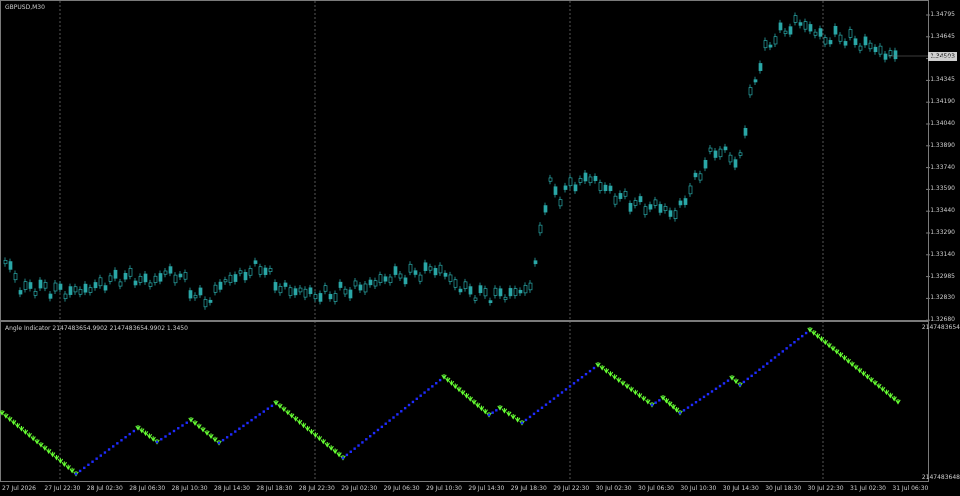  I want to click on price-tick-label: 1.34040, so click(942, 123).